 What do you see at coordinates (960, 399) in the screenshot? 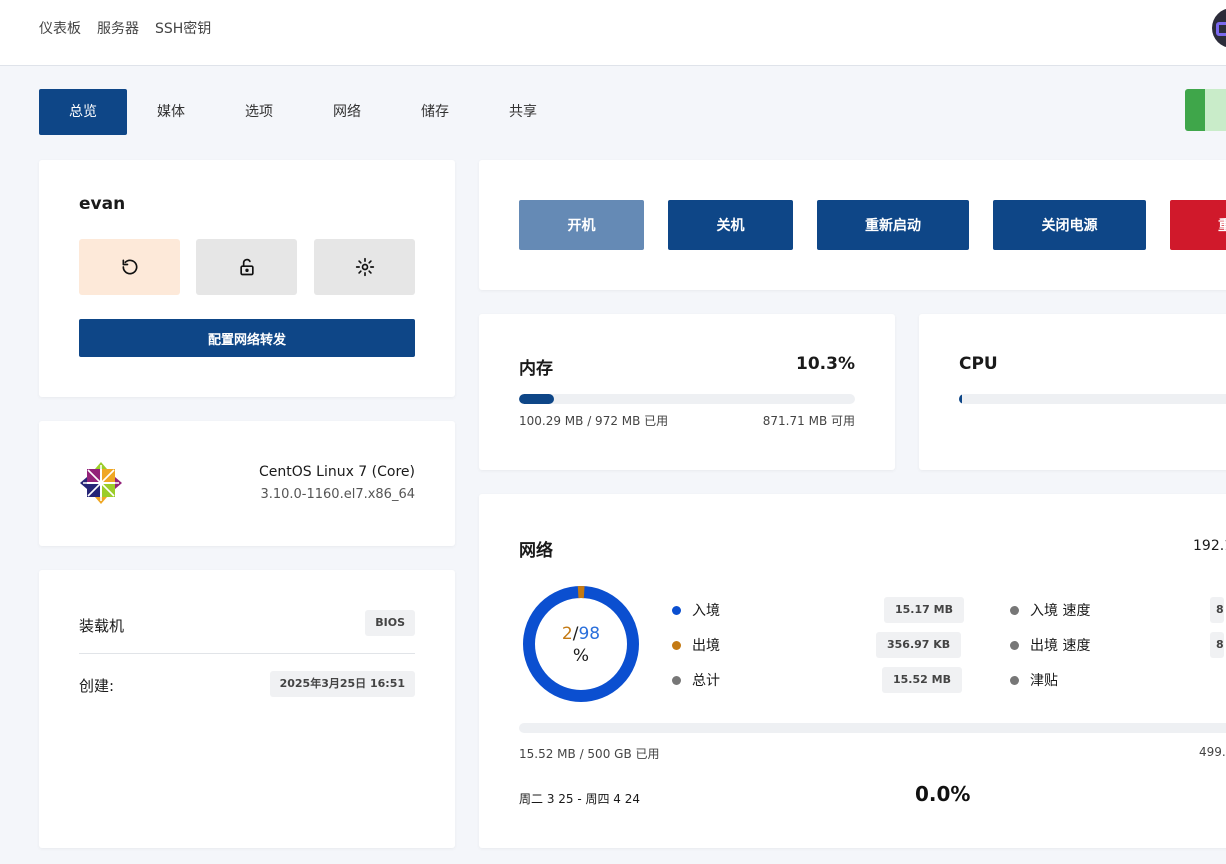
I see `cpu-bar-fill` at bounding box center [960, 399].